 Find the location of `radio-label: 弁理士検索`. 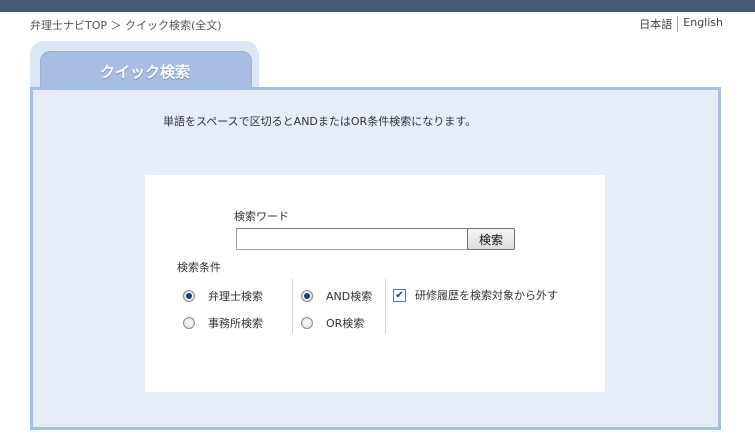

radio-label: 弁理士検索 is located at coordinates (235, 296).